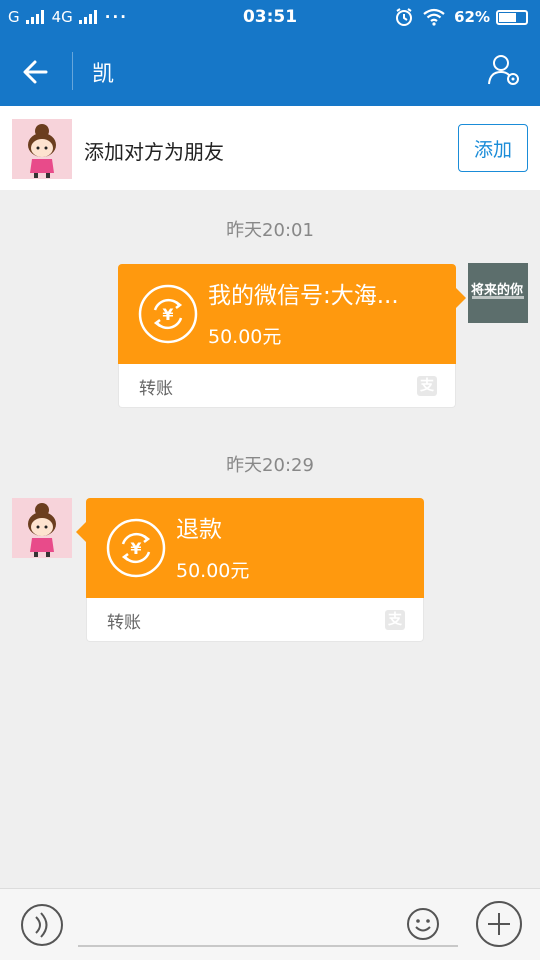 Image resolution: width=540 pixels, height=960 pixels. I want to click on plus-icon, so click(499, 924).